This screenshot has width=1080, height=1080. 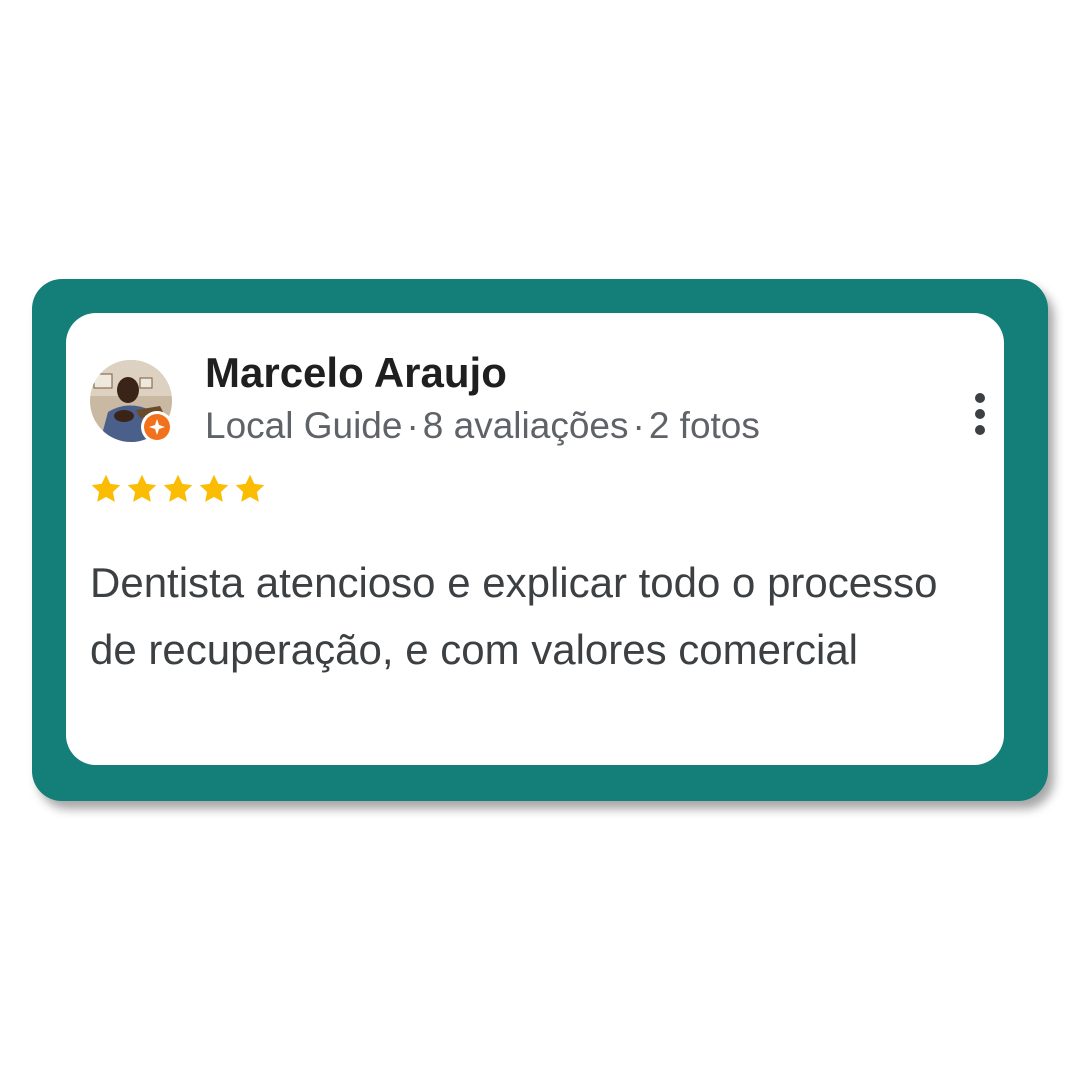 I want to click on local-guide-label: Local Guide, so click(x=304, y=425).